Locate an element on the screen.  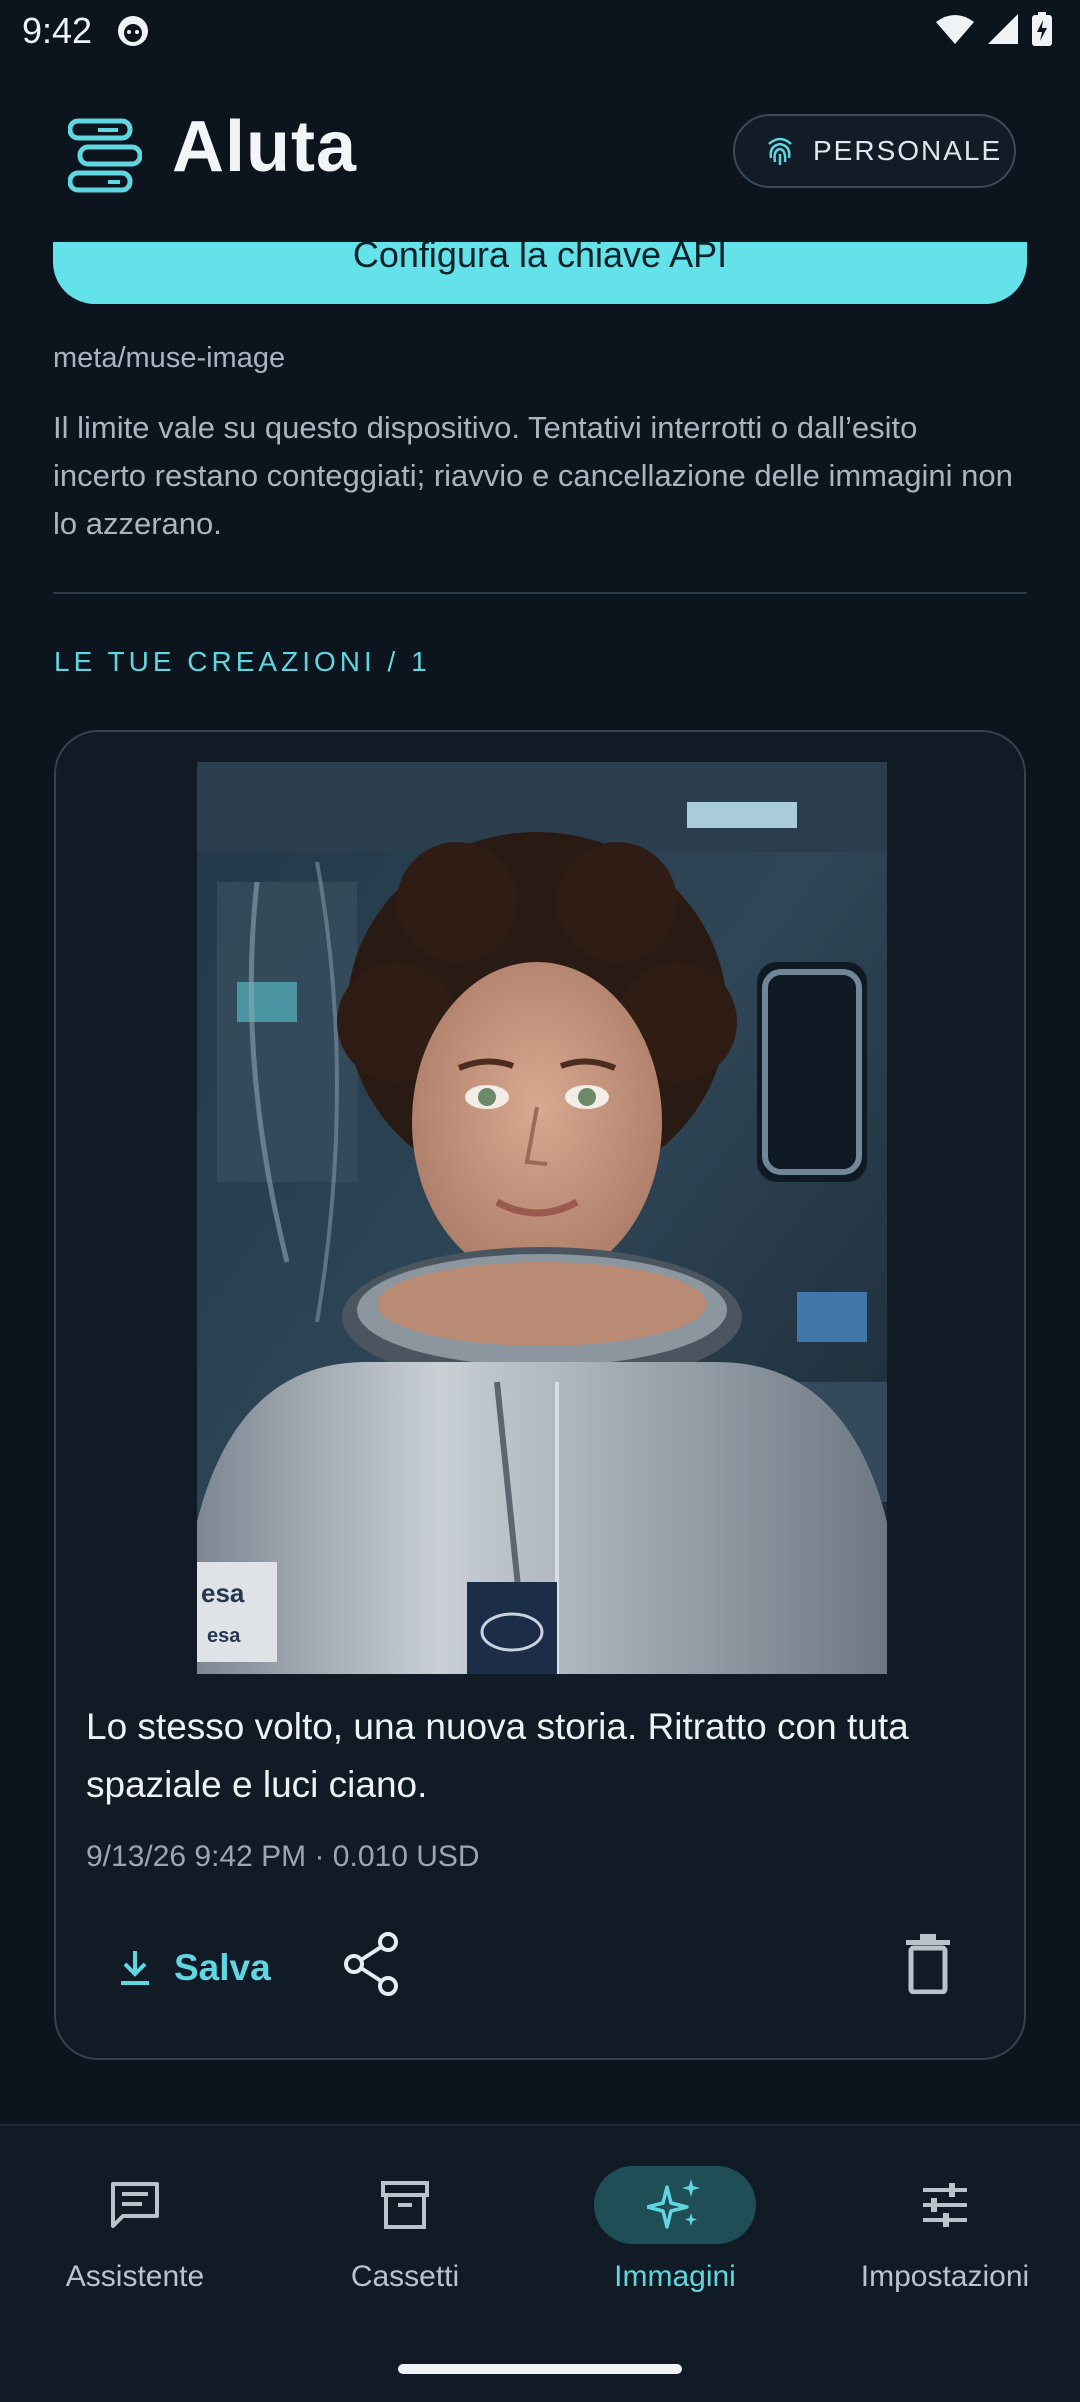
download-icon is located at coordinates (135, 1968).